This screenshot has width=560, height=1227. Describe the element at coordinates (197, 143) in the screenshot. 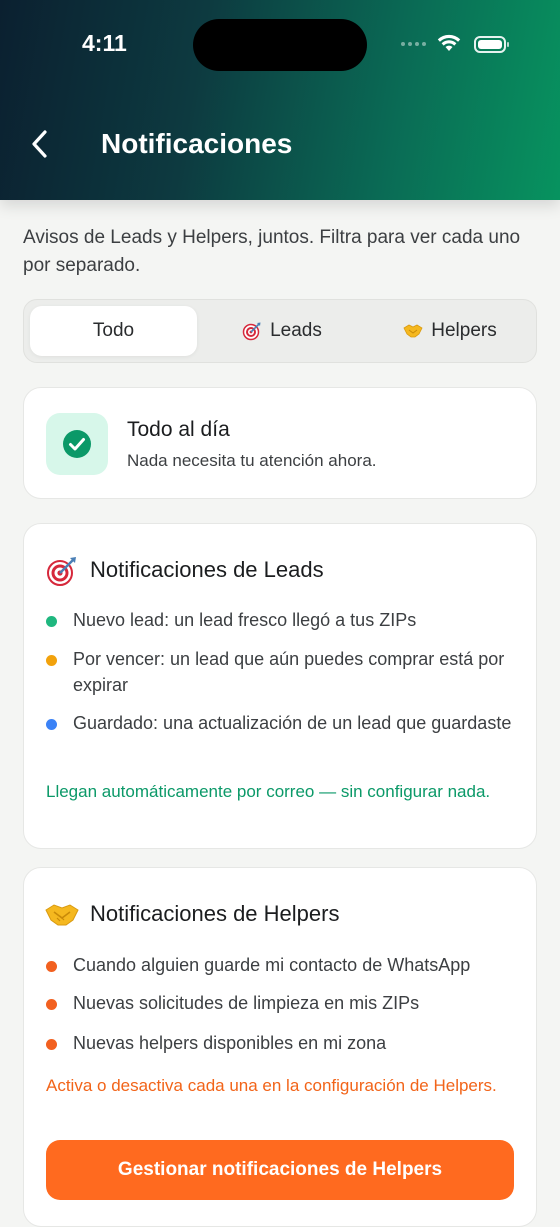

I see `page-title: Notificaciones` at that location.